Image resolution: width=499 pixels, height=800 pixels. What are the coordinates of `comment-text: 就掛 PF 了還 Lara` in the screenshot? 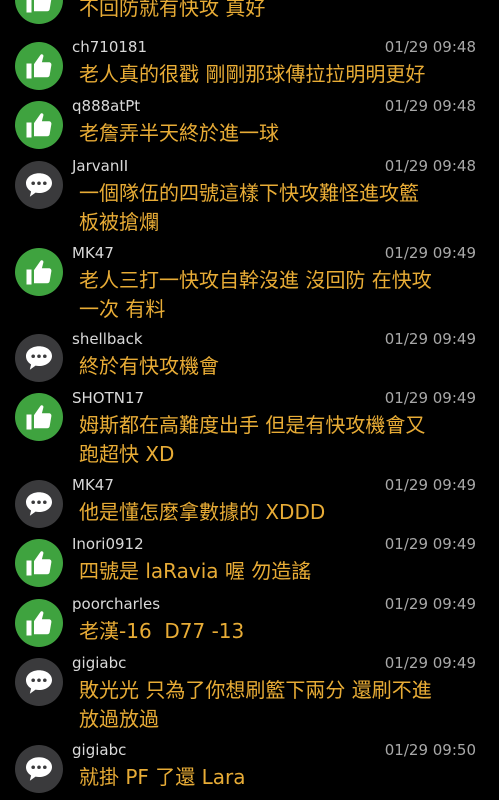 It's located at (162, 777).